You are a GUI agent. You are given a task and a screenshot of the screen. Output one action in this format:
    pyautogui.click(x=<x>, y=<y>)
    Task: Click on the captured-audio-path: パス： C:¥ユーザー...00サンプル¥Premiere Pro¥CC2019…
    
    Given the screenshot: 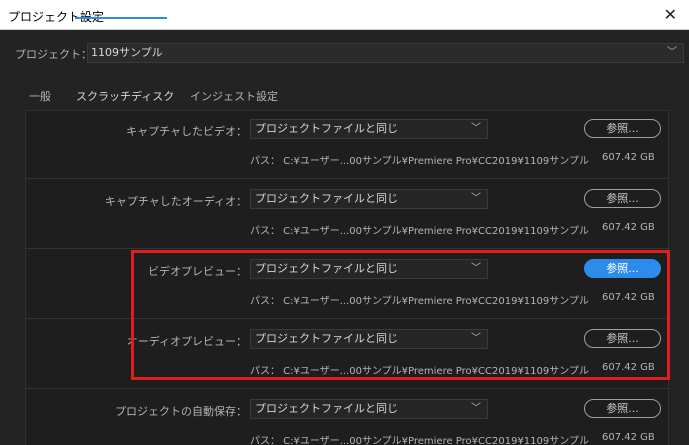 What is the action you would take?
    pyautogui.click(x=419, y=231)
    